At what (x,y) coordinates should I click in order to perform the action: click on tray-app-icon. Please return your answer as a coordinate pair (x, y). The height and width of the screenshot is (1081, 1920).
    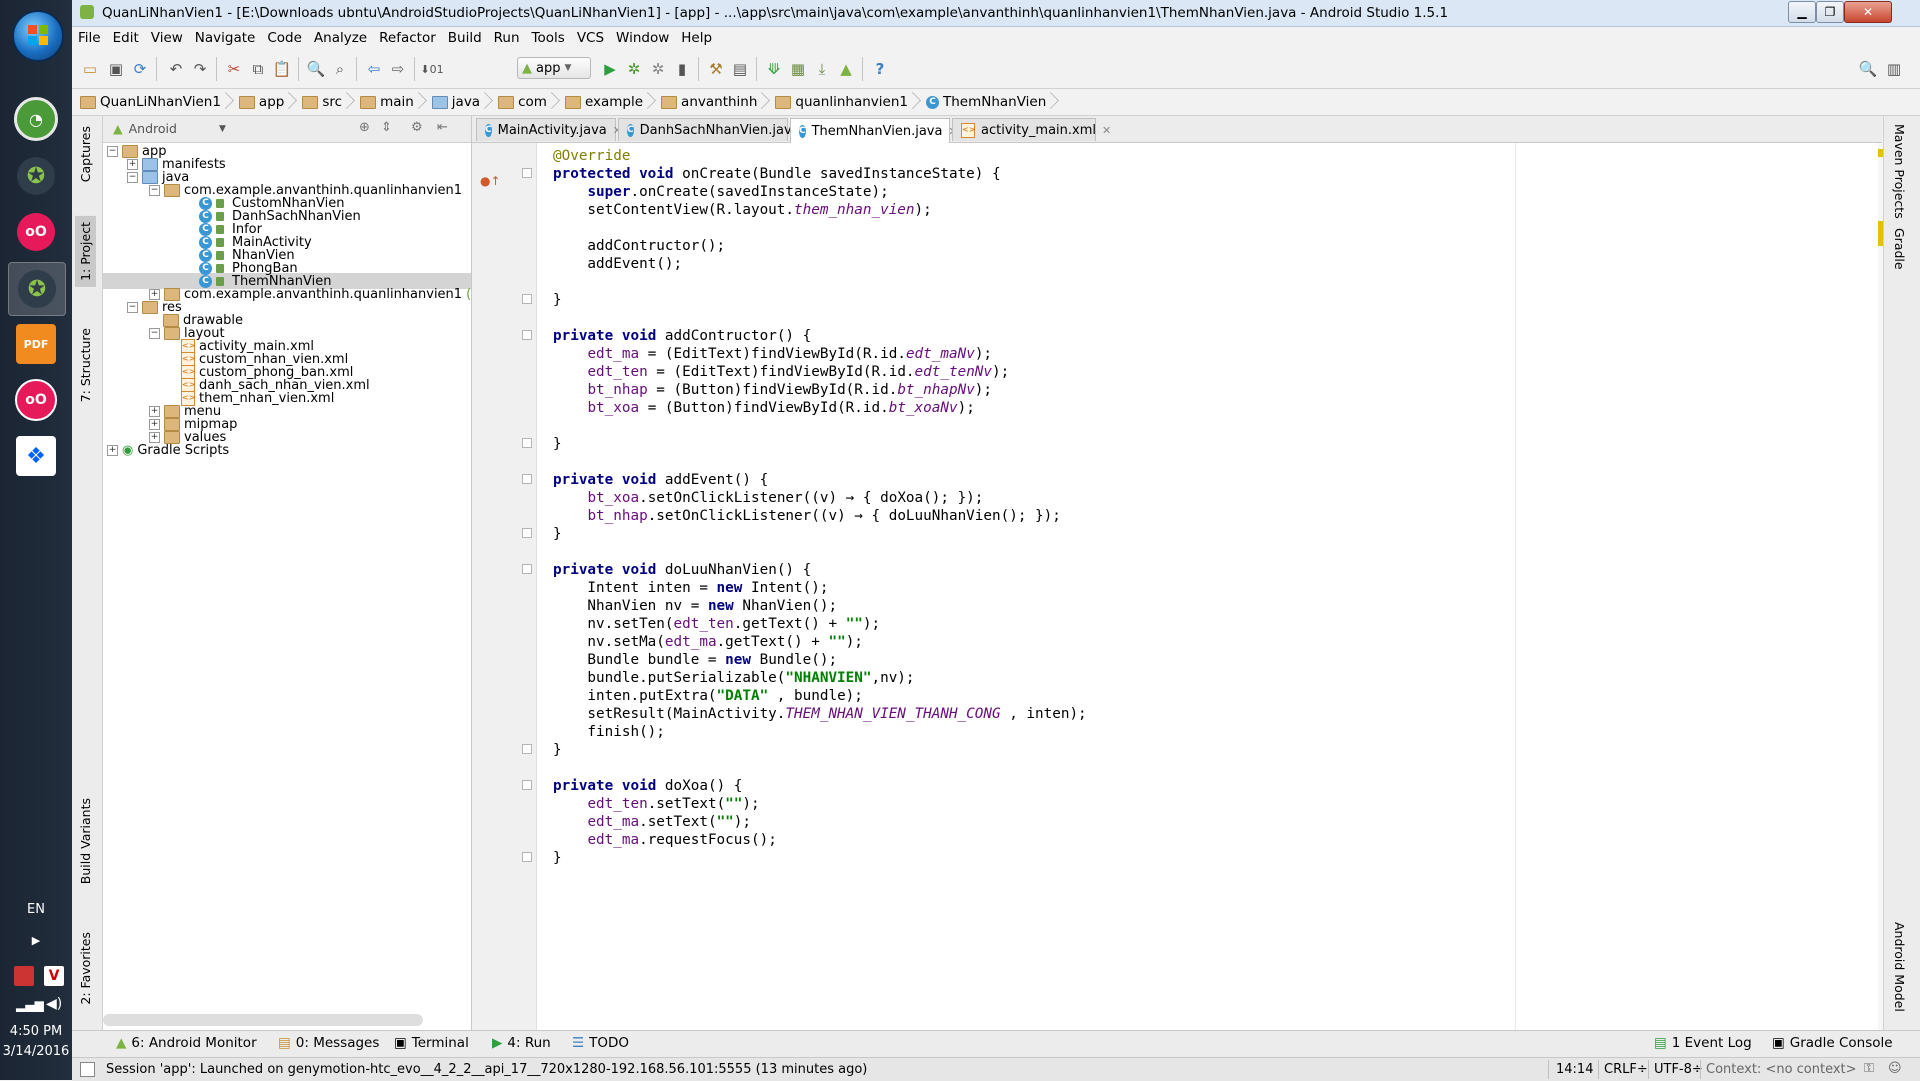
    Looking at the image, I should click on (24, 976).